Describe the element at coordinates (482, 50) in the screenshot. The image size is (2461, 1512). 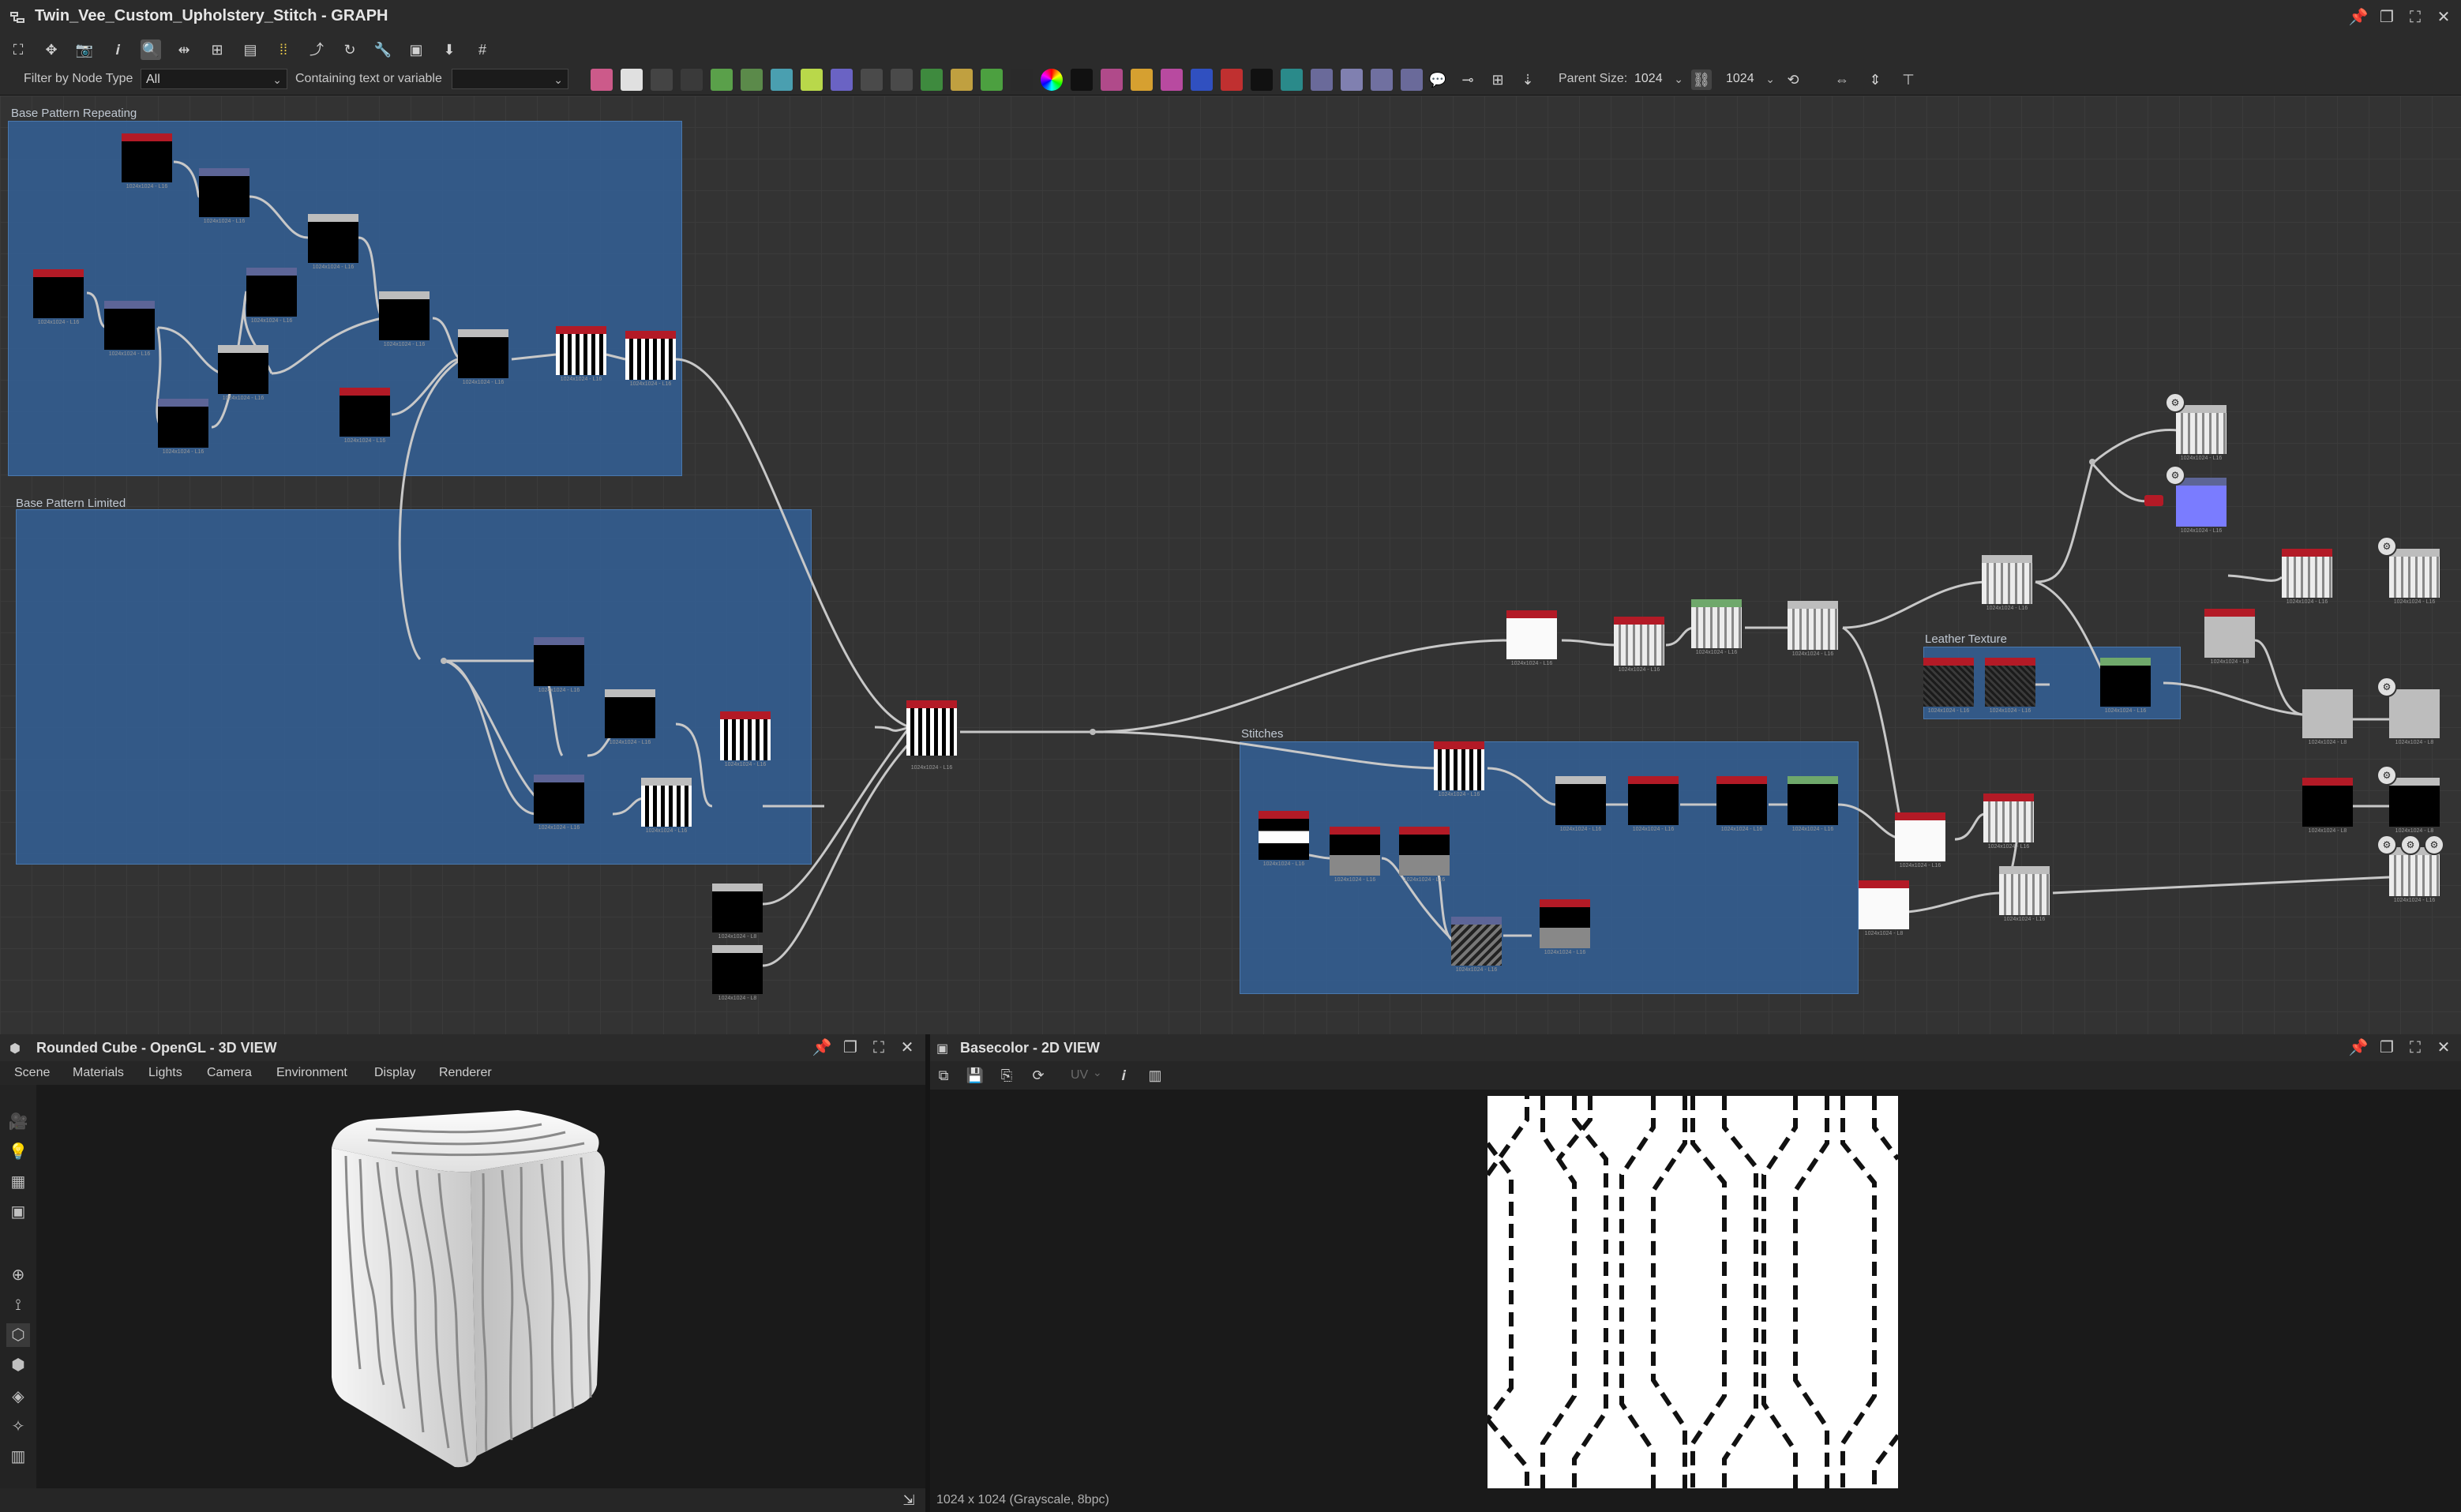
I see `grid-icon: #` at that location.